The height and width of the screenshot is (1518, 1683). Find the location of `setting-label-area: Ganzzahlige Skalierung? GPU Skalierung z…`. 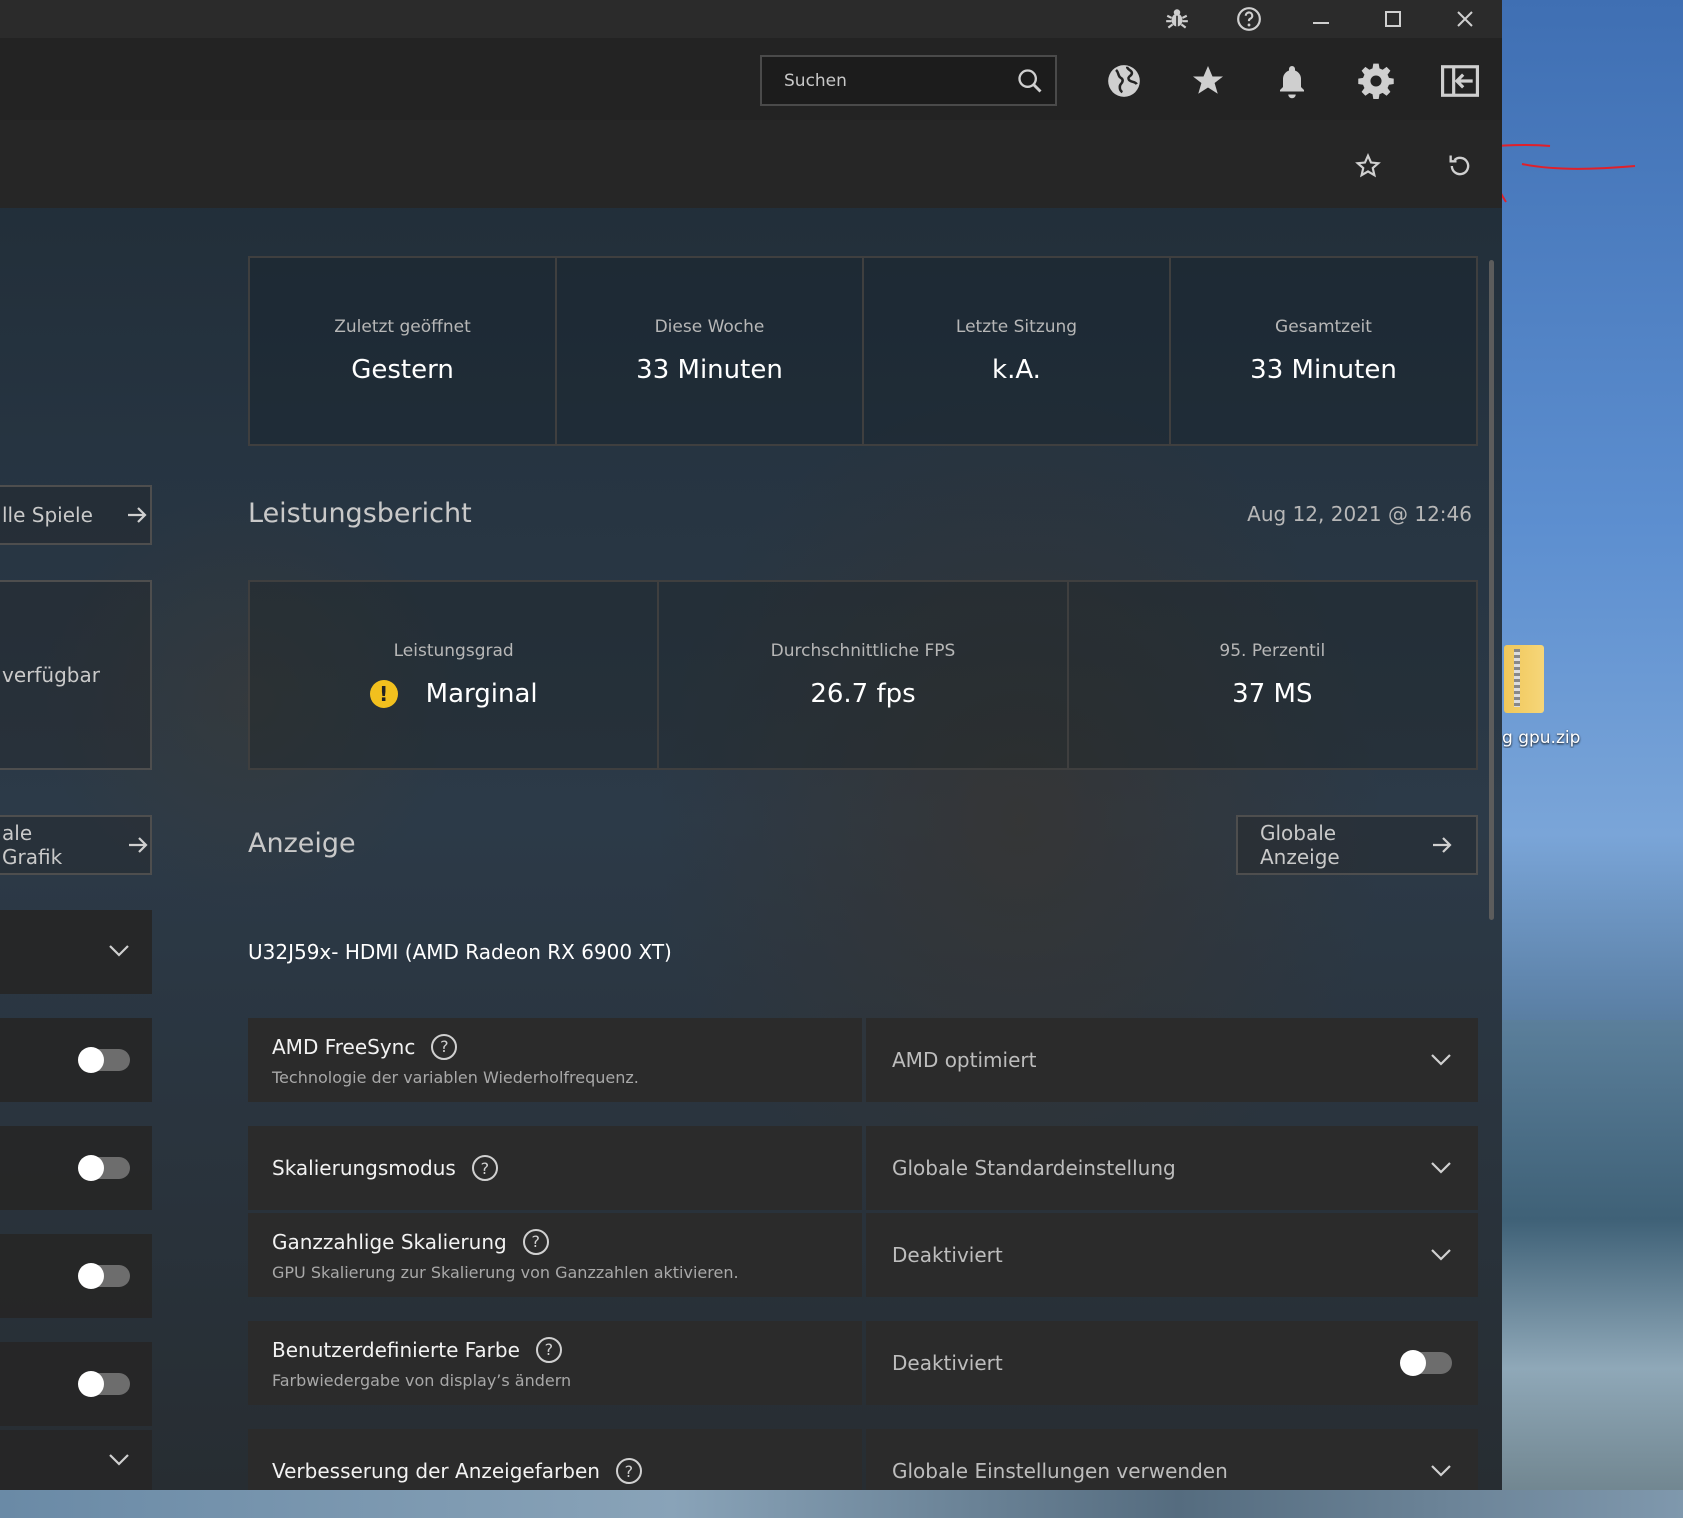

setting-label-area: Ganzzahlige Skalierung? GPU Skalierung z… is located at coordinates (555, 1255).